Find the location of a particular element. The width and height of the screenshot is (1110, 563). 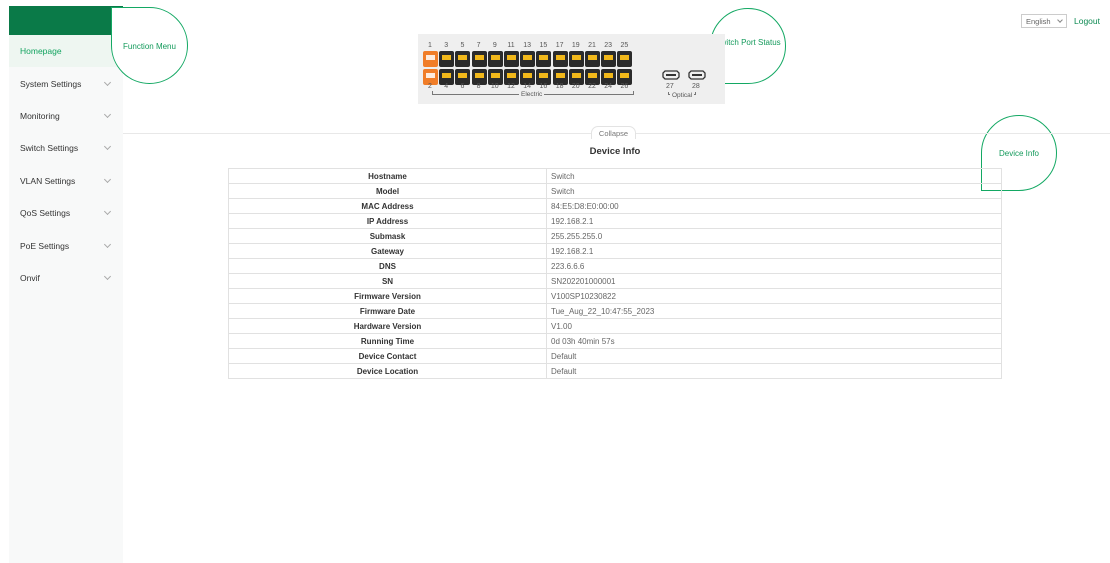

sidebar-item-system-settings: System Settings is located at coordinates (66, 83).